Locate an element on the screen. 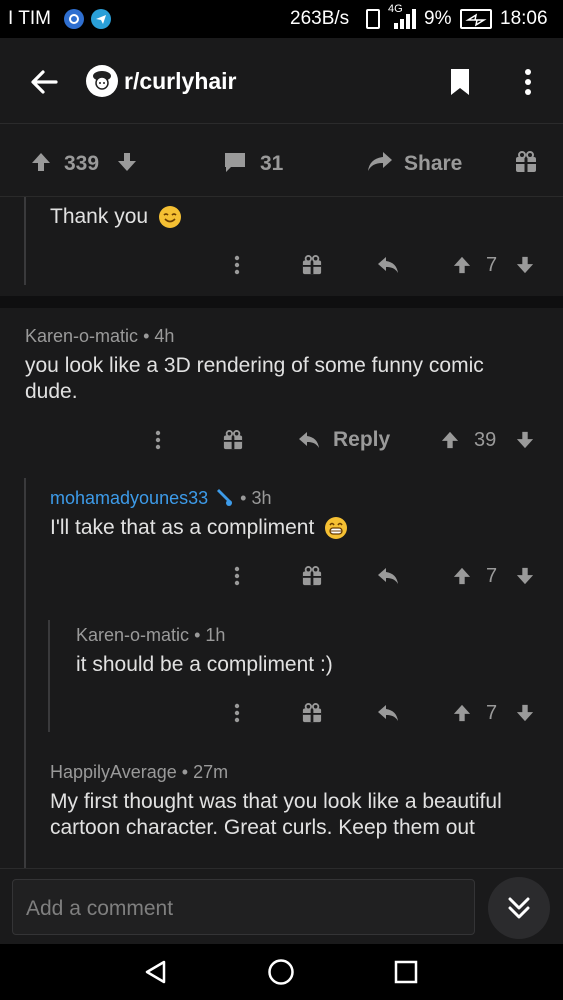  system-navigation-bar is located at coordinates (281, 972).